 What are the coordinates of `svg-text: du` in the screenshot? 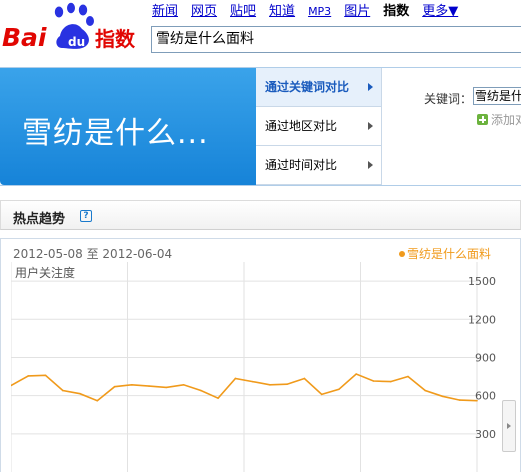 It's located at (76, 42).